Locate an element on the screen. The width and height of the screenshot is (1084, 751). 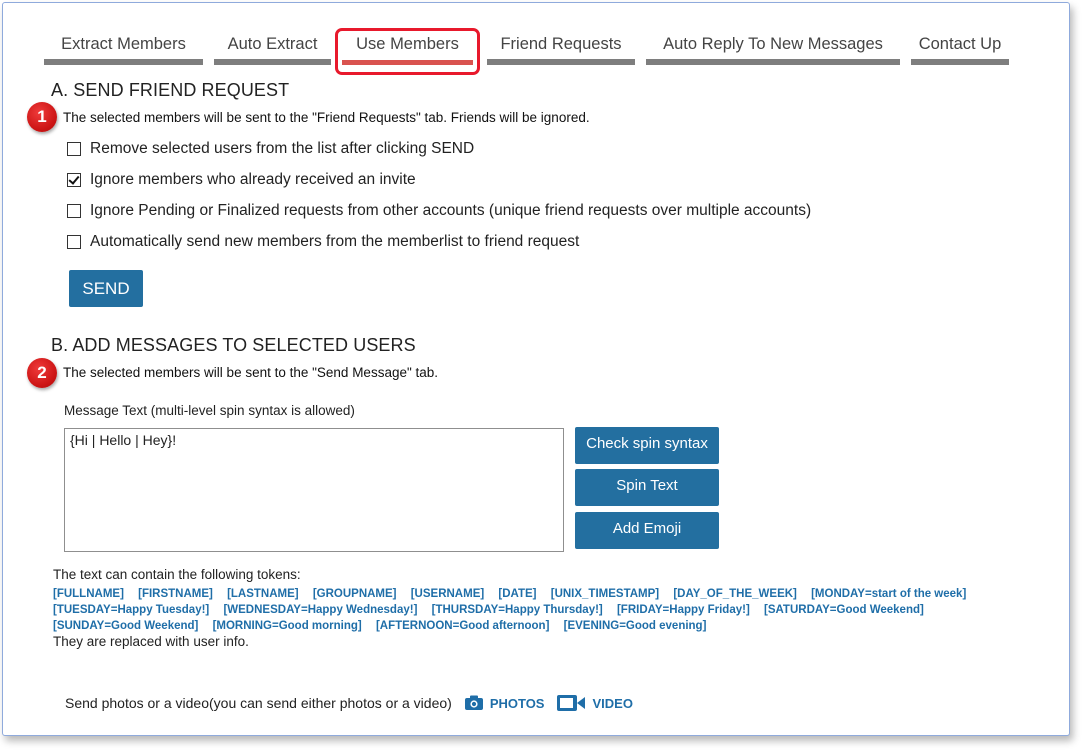
tab-friend-requests: Friend Requests is located at coordinates (561, 49).